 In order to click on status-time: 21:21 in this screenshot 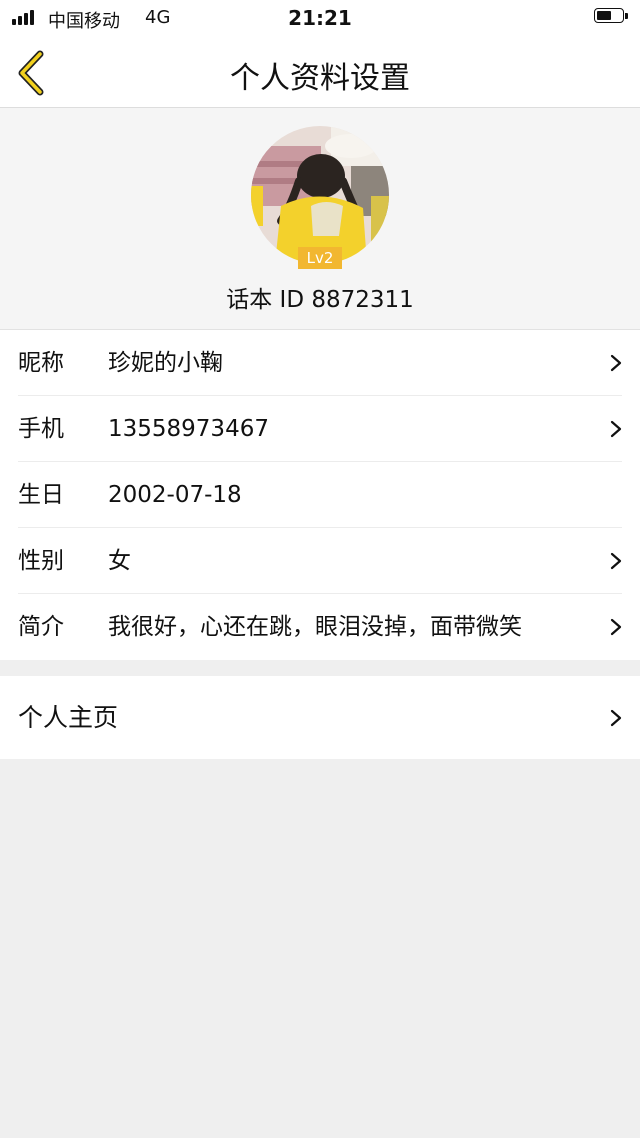, I will do `click(320, 18)`.